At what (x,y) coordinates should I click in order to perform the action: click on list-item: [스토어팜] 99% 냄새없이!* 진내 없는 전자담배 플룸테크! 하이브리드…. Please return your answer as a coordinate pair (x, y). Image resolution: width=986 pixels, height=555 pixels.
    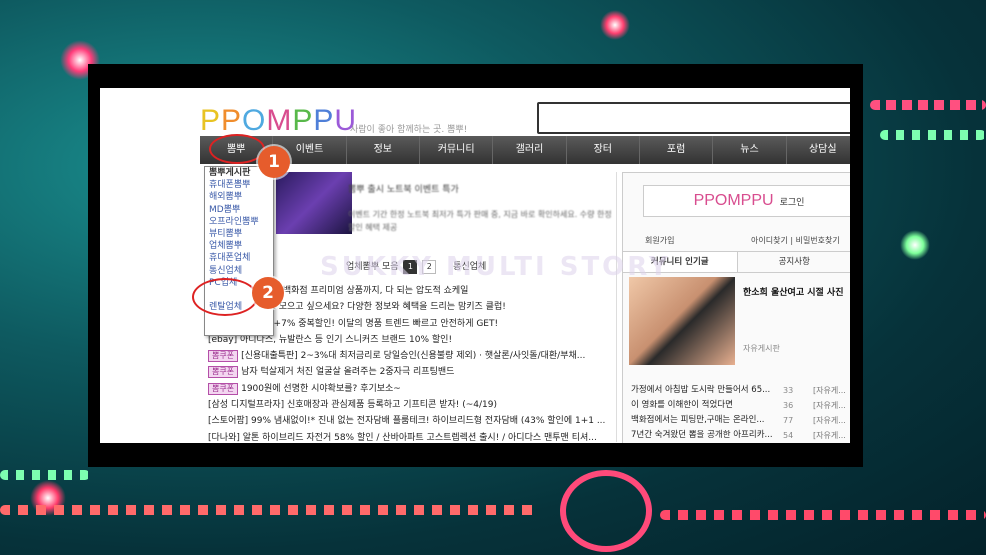
    Looking at the image, I should click on (408, 421).